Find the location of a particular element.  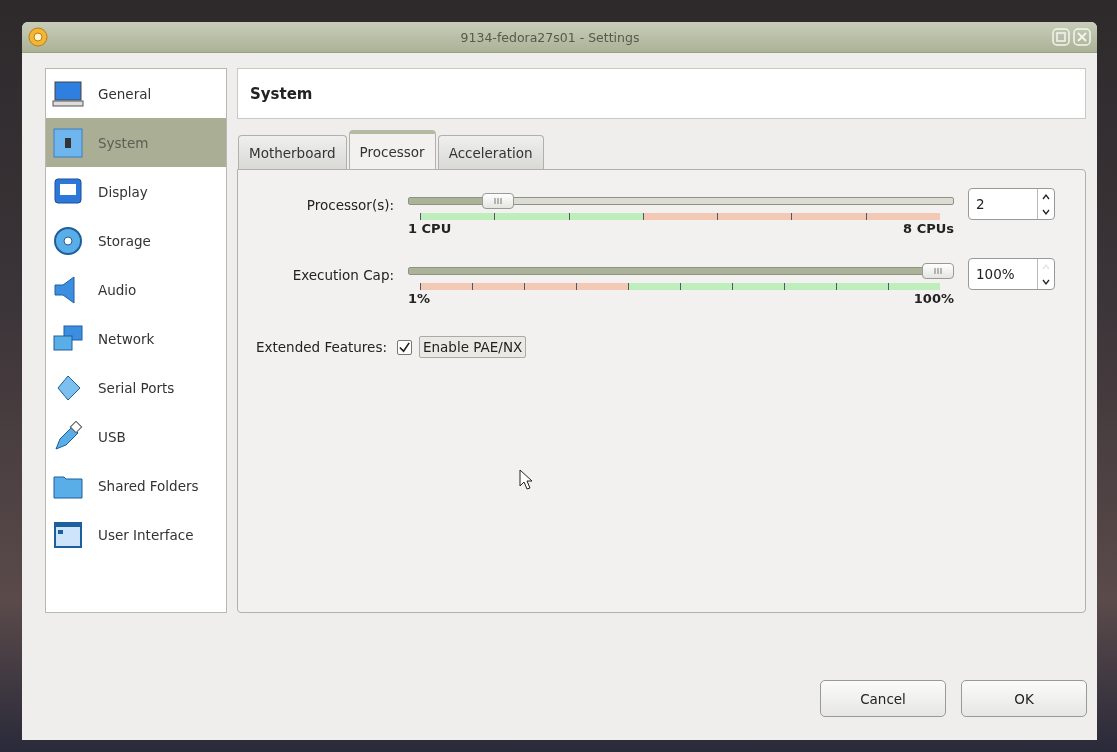

disk-icon is located at coordinates (68, 240).